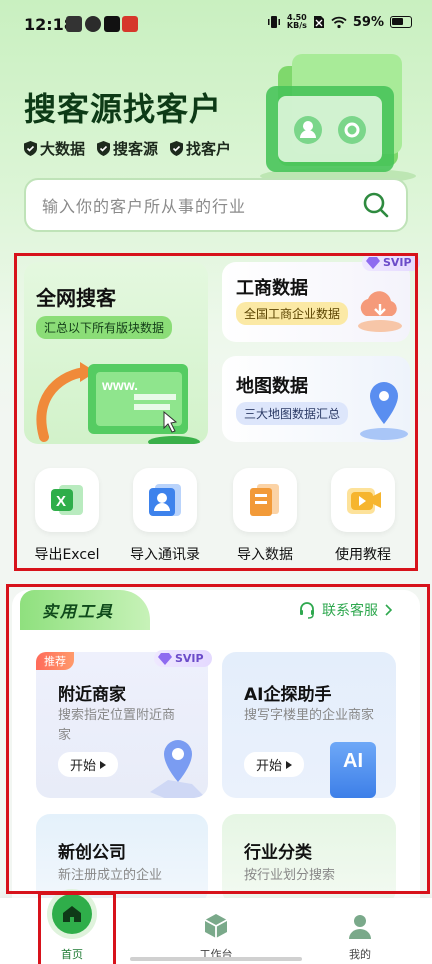 Image resolution: width=432 pixels, height=964 pixels. What do you see at coordinates (63, 149) in the screenshot?
I see `hero-tag-label: 大数据` at bounding box center [63, 149].